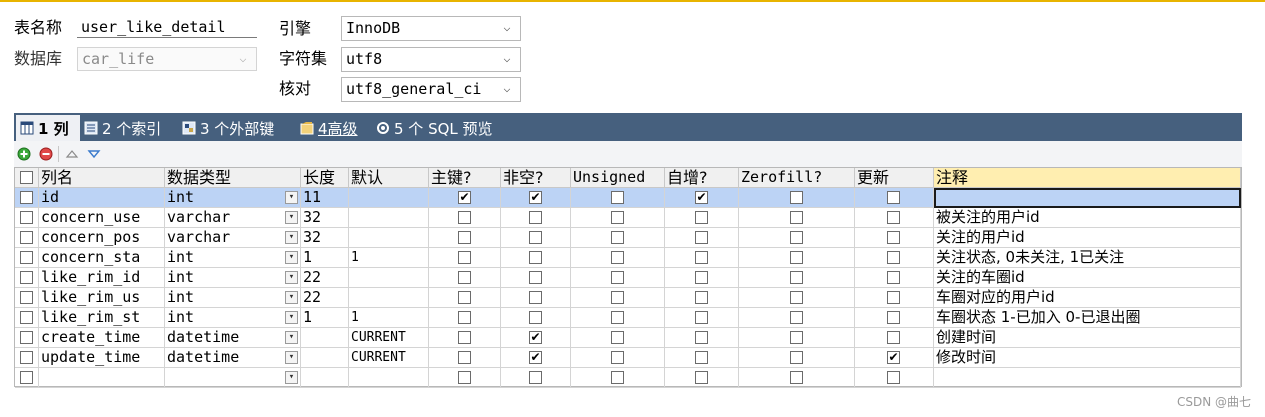 The height and width of the screenshot is (417, 1265). What do you see at coordinates (325, 258) in the screenshot?
I see `cell-length: 1` at bounding box center [325, 258].